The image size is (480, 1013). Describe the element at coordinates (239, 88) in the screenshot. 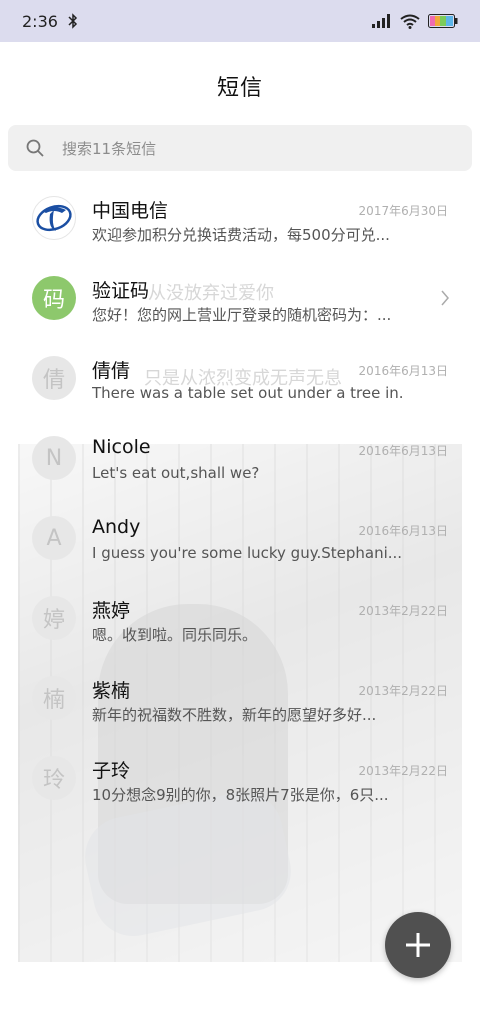

I see `page-title: 短信` at that location.